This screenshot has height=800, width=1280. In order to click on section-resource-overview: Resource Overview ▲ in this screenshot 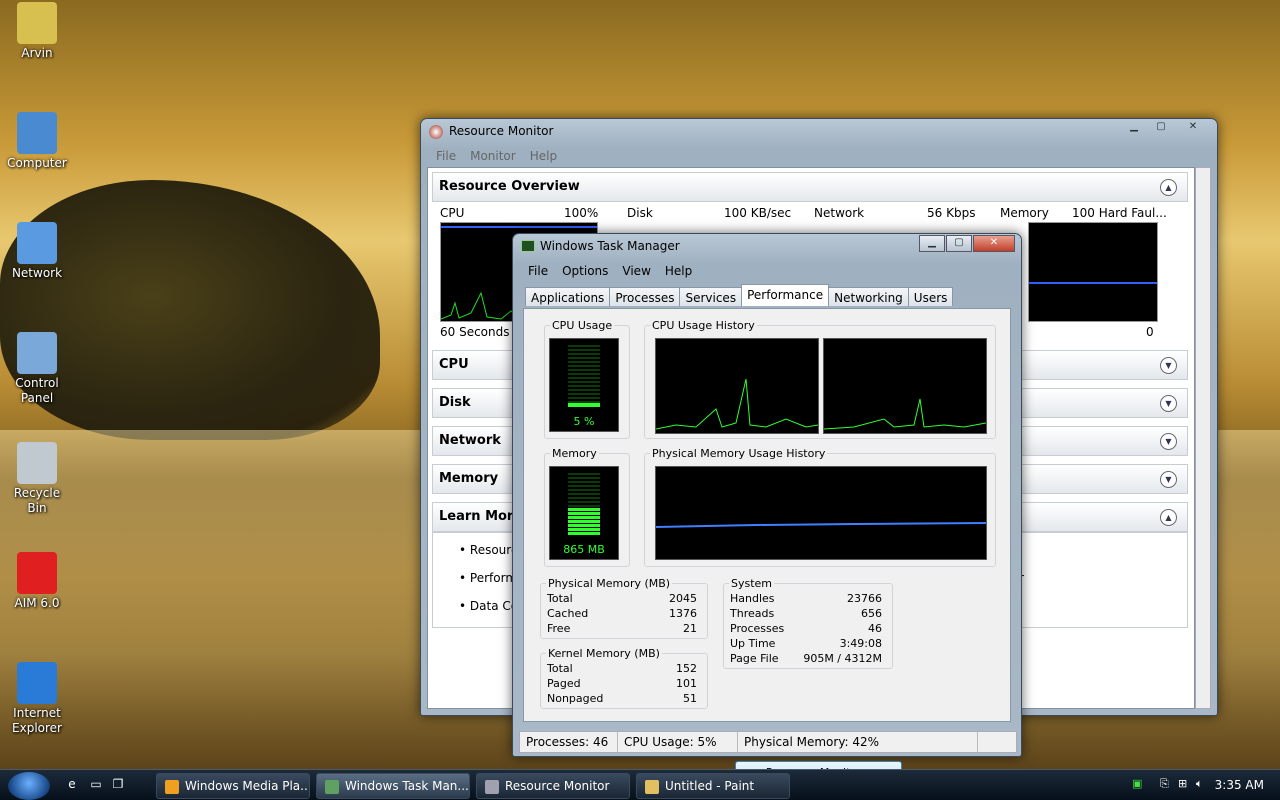, I will do `click(810, 187)`.